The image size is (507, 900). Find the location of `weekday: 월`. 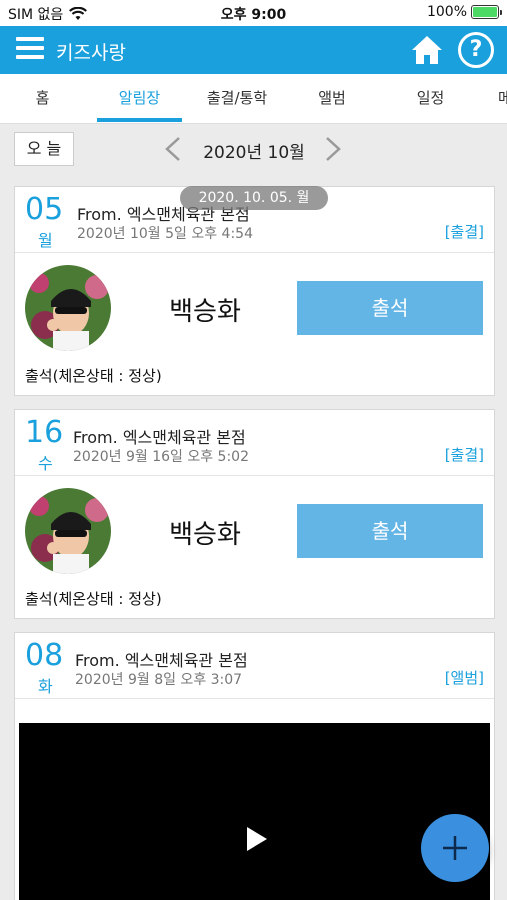

weekday: 월 is located at coordinates (45, 240).